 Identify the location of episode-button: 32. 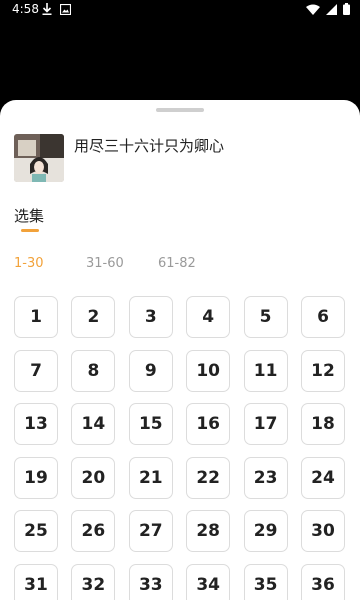
(93, 581).